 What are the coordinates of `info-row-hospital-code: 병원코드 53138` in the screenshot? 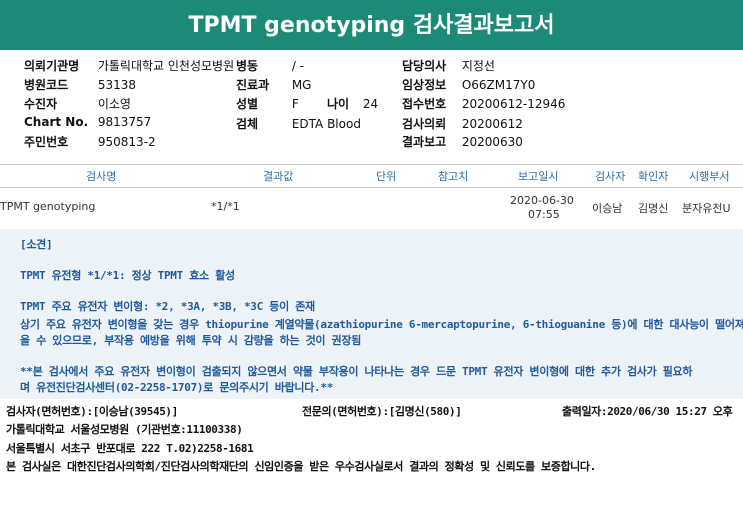 It's located at (80, 84).